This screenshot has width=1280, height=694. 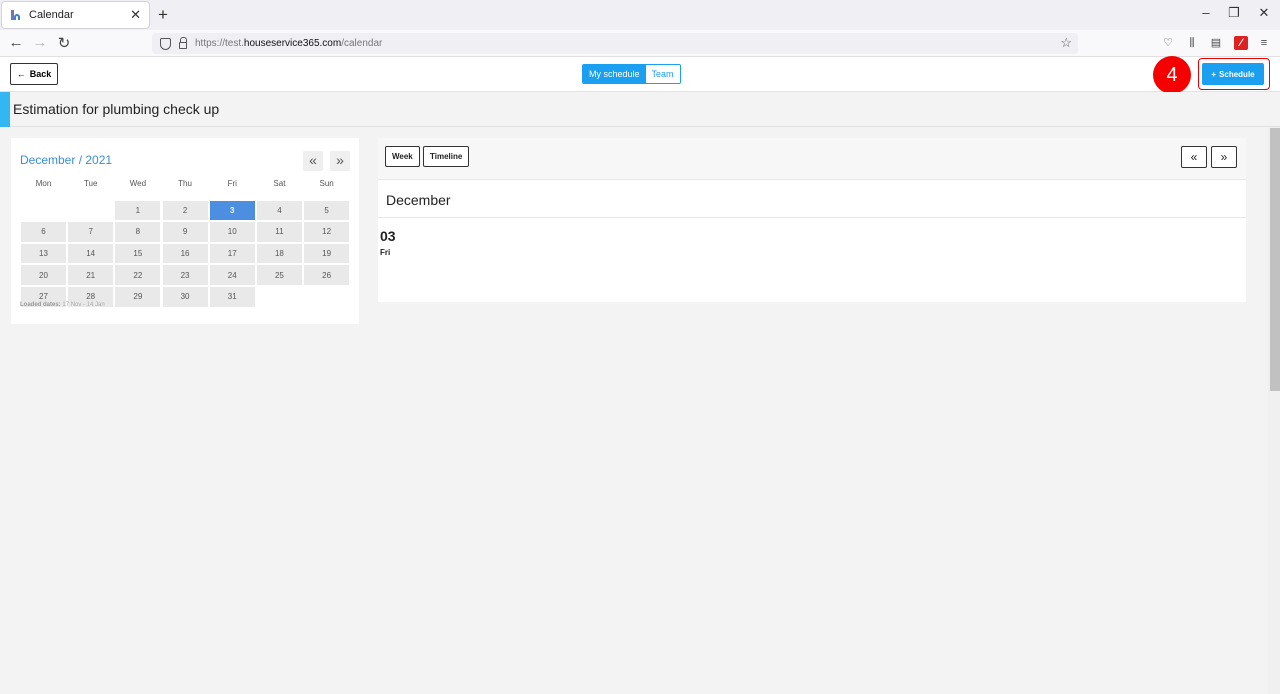 What do you see at coordinates (279, 210) in the screenshot?
I see `day-cell: 4` at bounding box center [279, 210].